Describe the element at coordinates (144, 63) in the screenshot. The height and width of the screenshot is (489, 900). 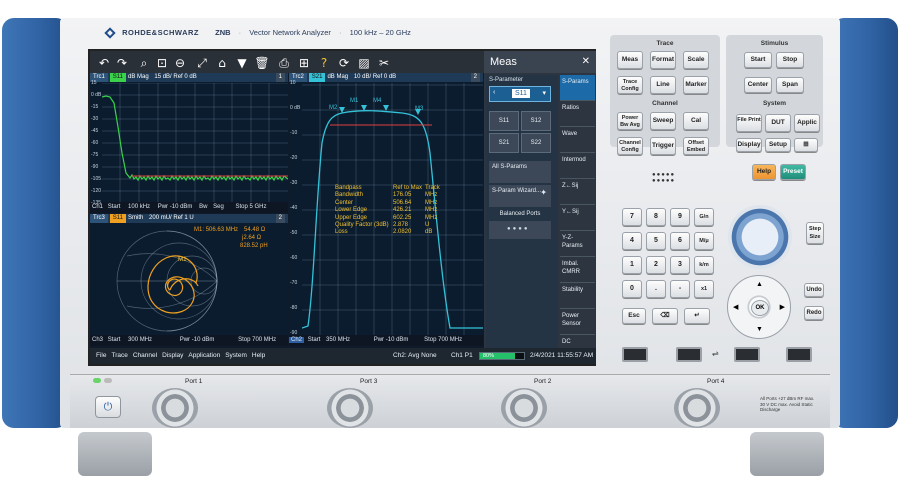
I see `zoom-icon: ⌕` at that location.